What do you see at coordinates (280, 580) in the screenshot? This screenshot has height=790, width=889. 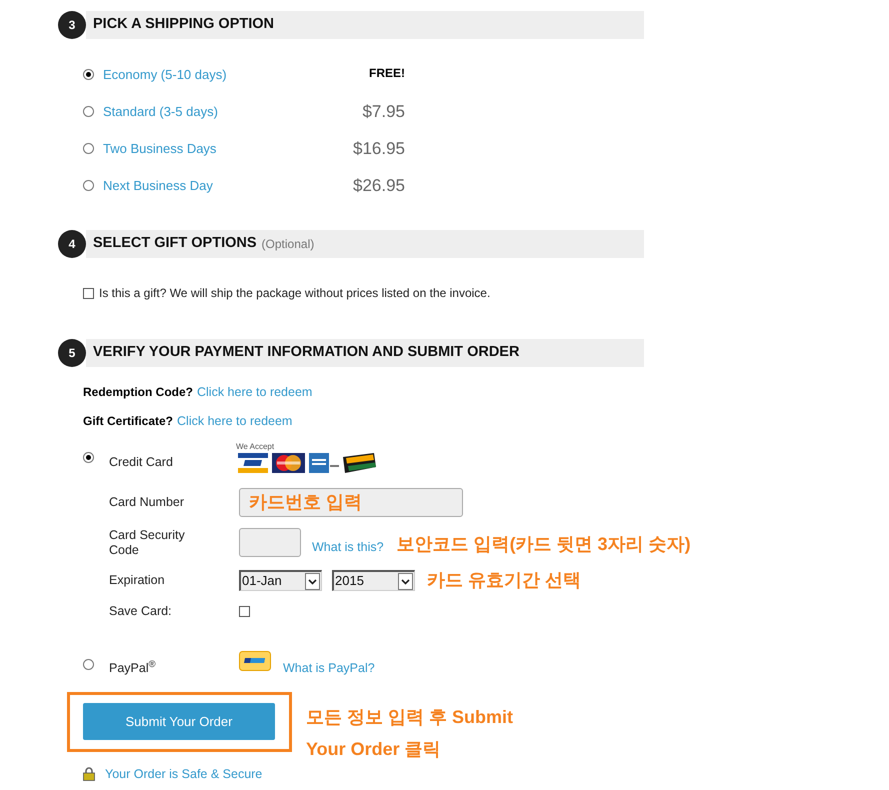 I see `month-dropdown: 01-Jan` at bounding box center [280, 580].